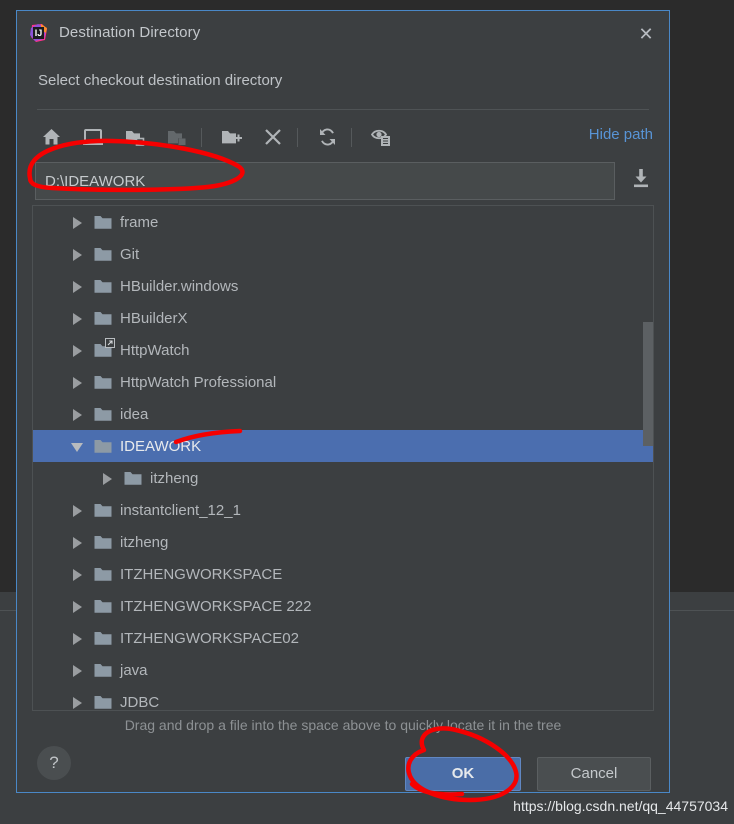  I want to click on tree-row-label: ITZHENGWORKSPACE02, so click(209, 638).